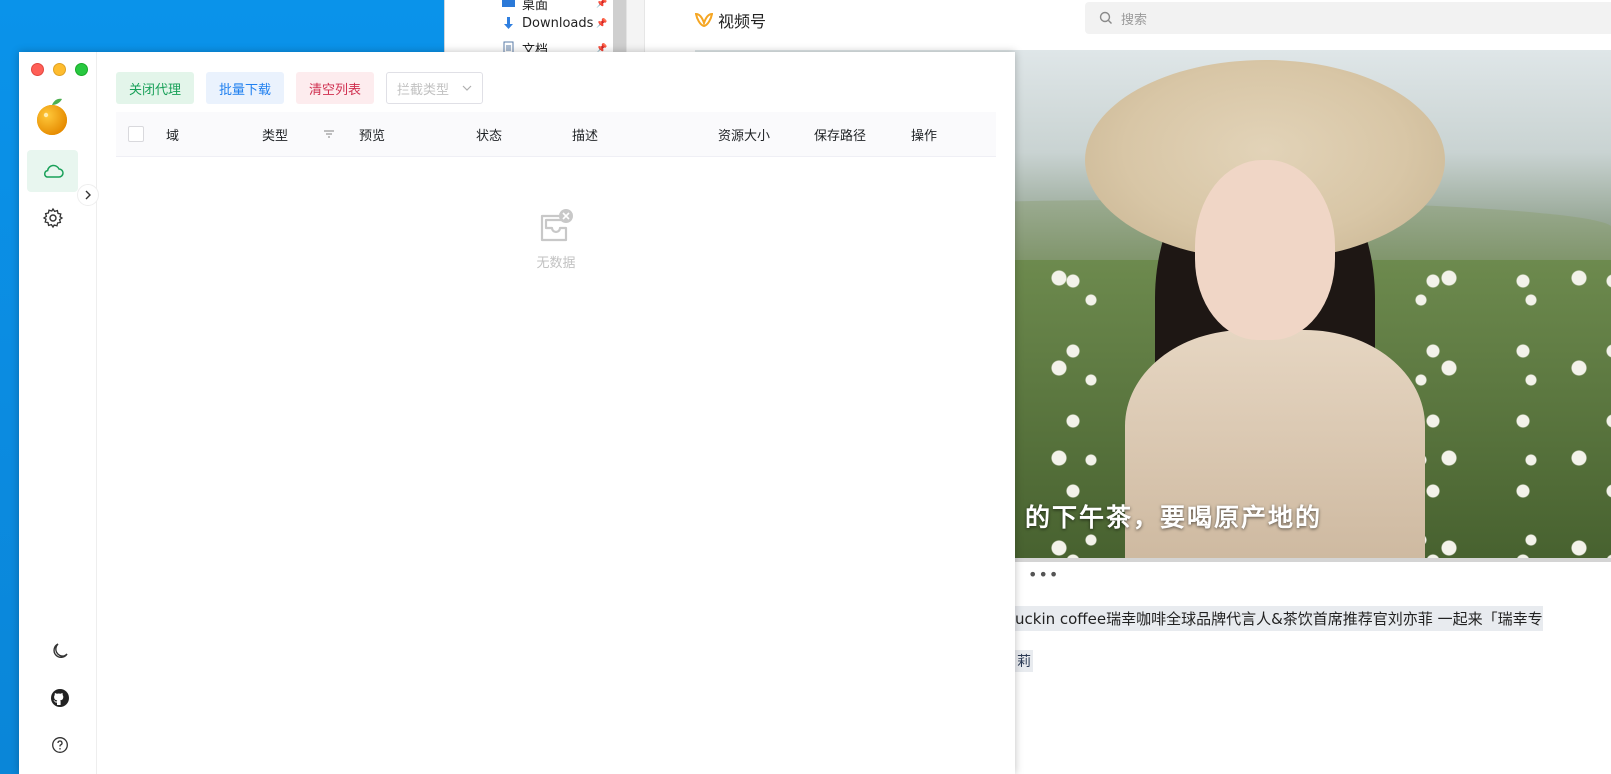 This screenshot has height=774, width=1611. I want to click on video-subtitle: 的下午茶，要喝原产地的, so click(1174, 517).